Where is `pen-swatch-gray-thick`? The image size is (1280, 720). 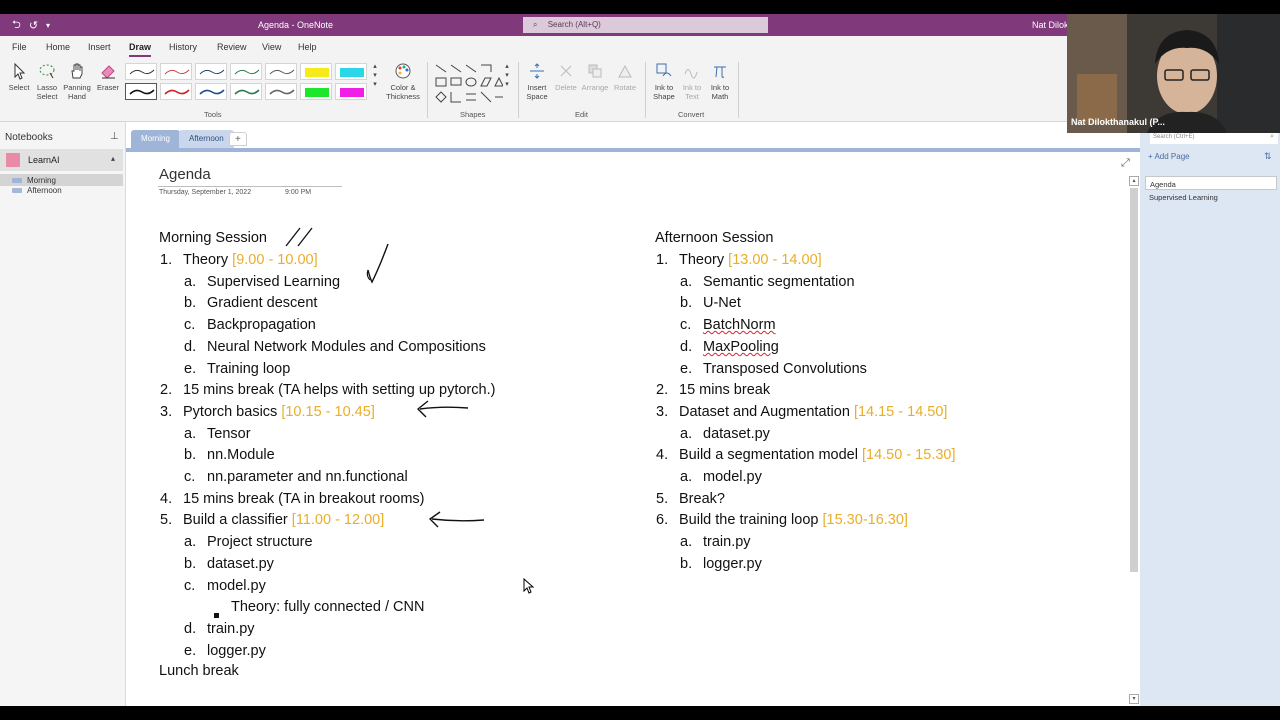 pen-swatch-gray-thick is located at coordinates (281, 91).